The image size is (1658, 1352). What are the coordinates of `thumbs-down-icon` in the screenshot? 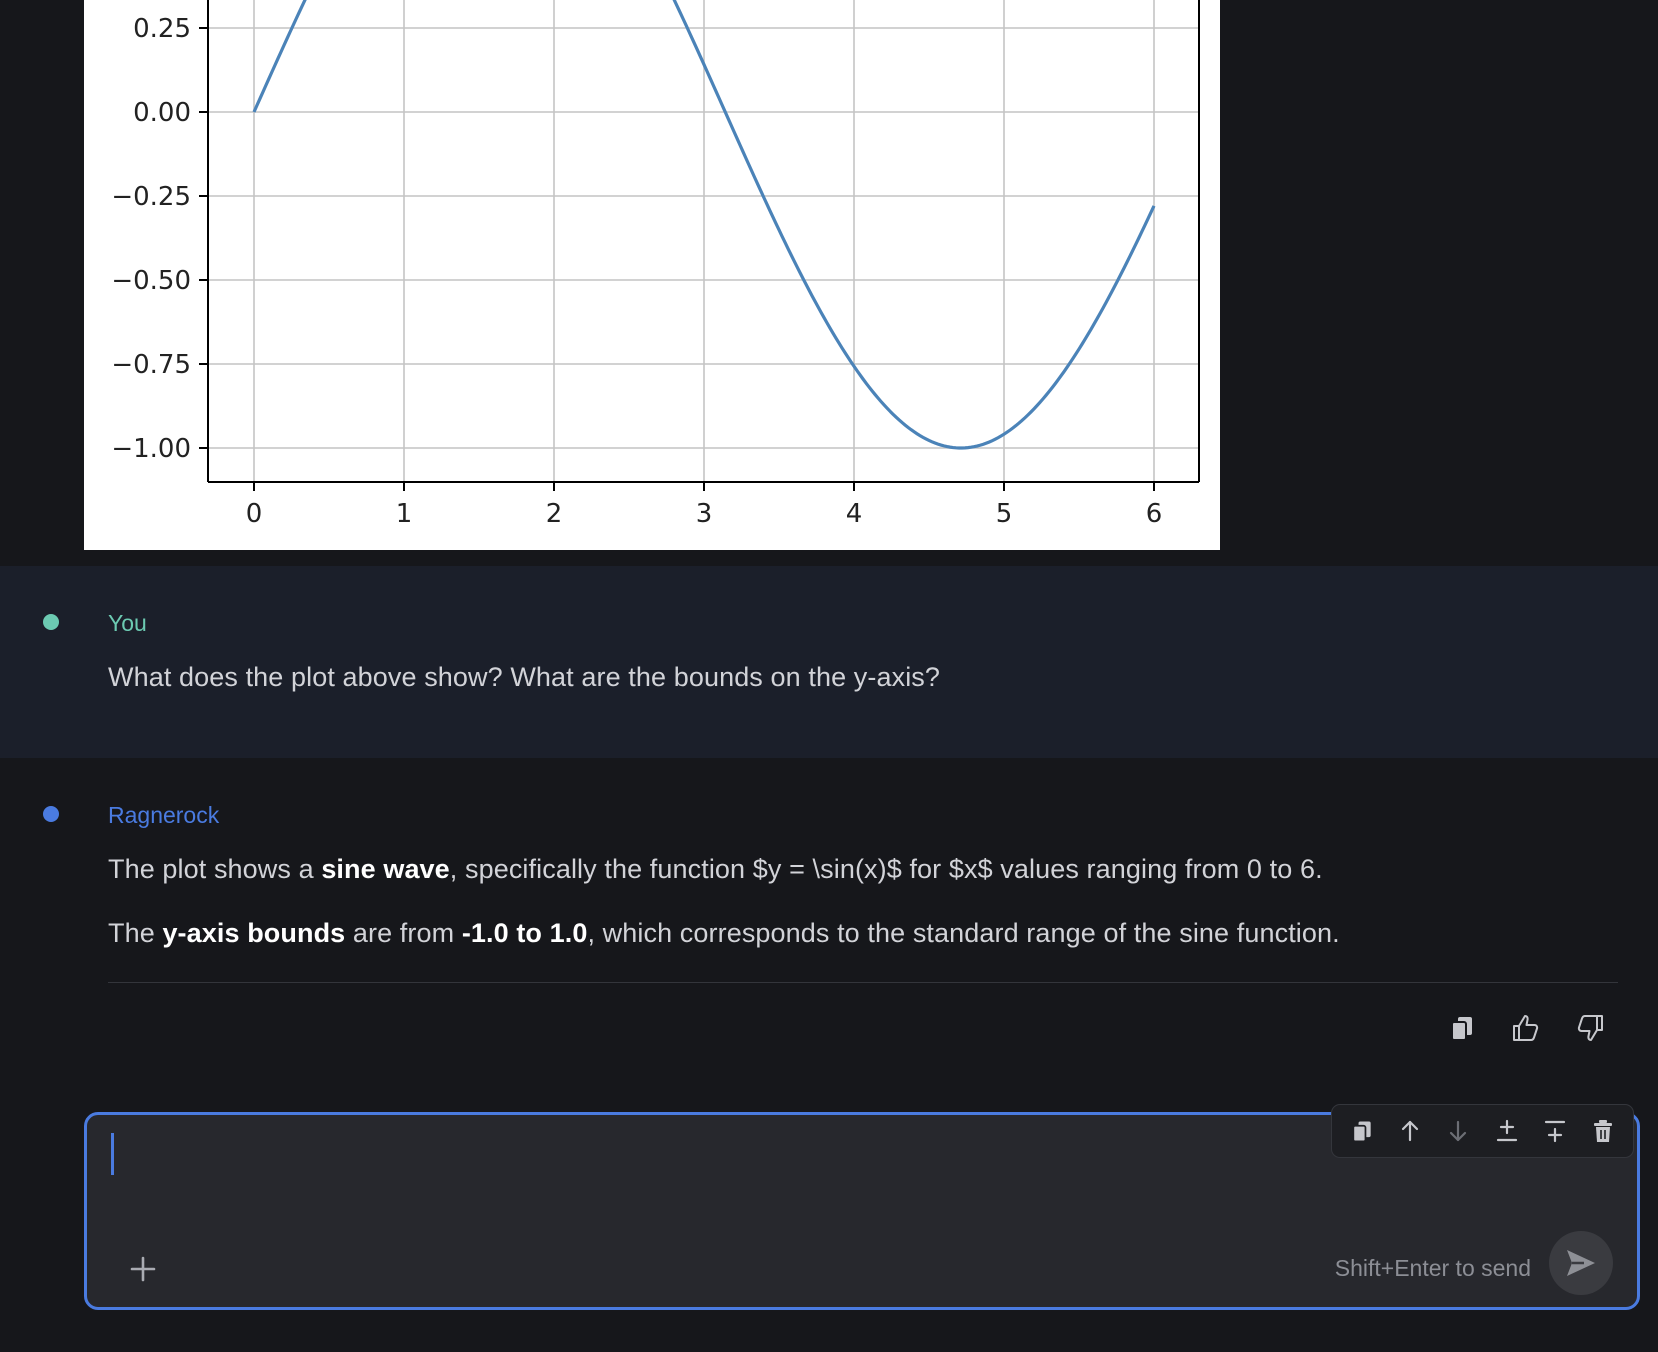 It's located at (1590, 1028).